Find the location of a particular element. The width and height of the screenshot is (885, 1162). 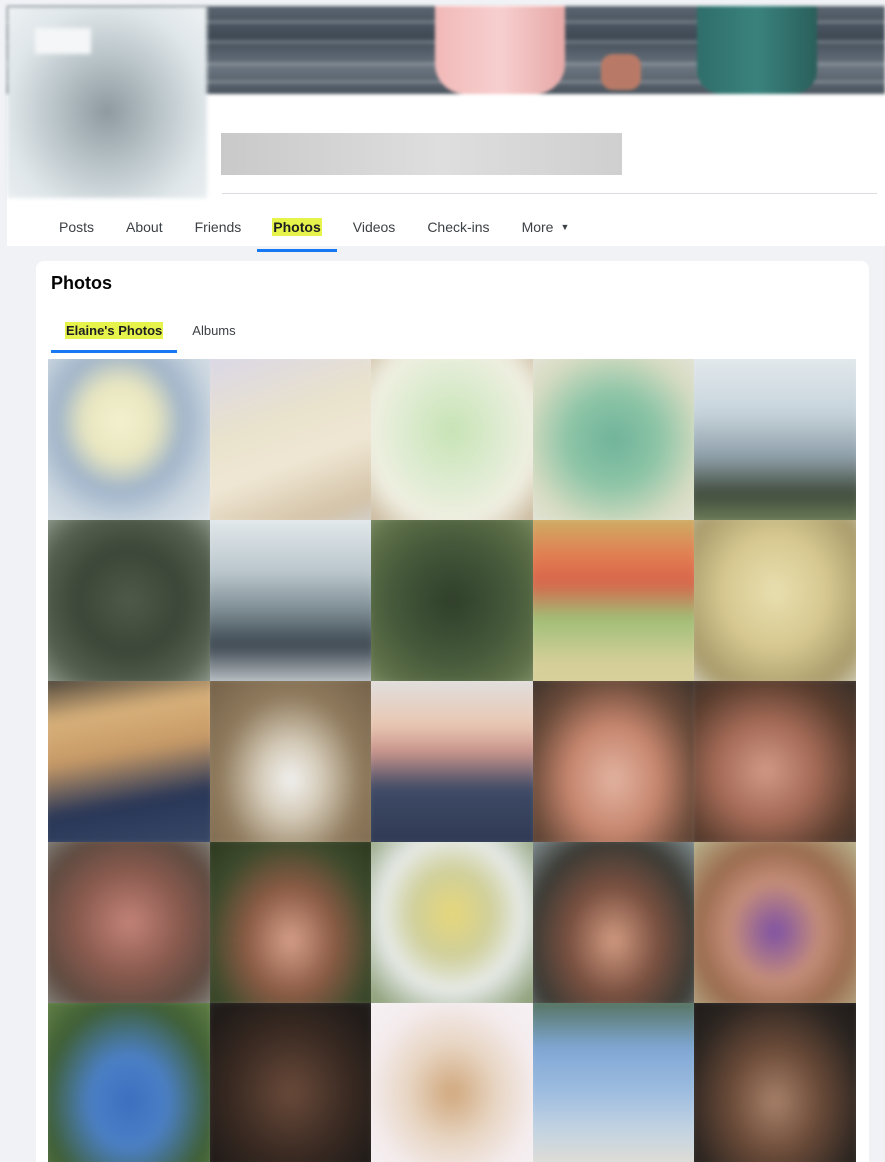

tab-about: About is located at coordinates (144, 227).